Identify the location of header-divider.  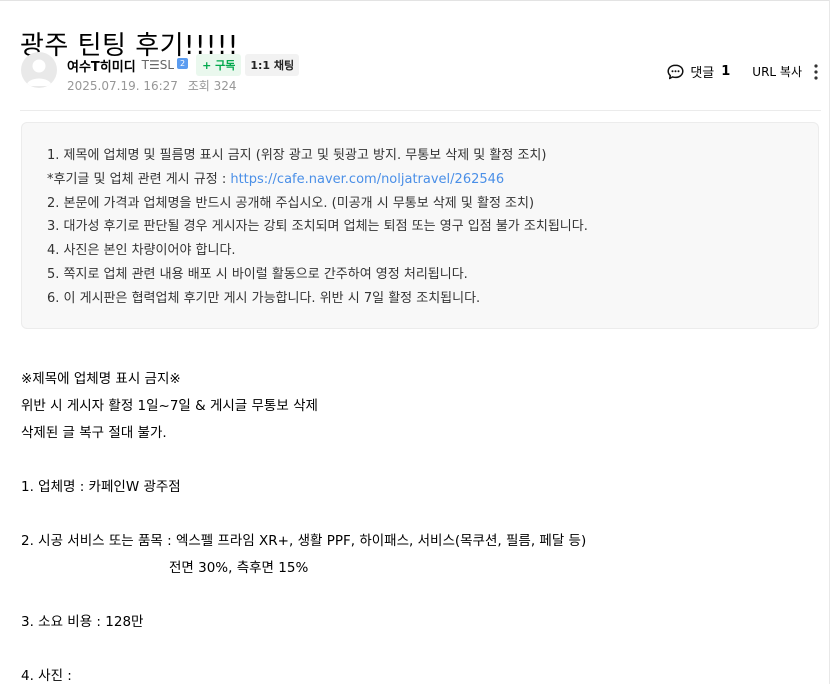
(420, 110).